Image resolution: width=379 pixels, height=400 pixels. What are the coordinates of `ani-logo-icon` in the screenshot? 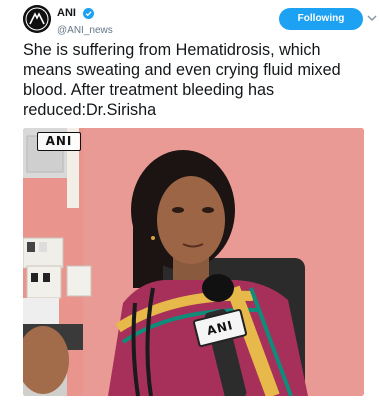 It's located at (37, 19).